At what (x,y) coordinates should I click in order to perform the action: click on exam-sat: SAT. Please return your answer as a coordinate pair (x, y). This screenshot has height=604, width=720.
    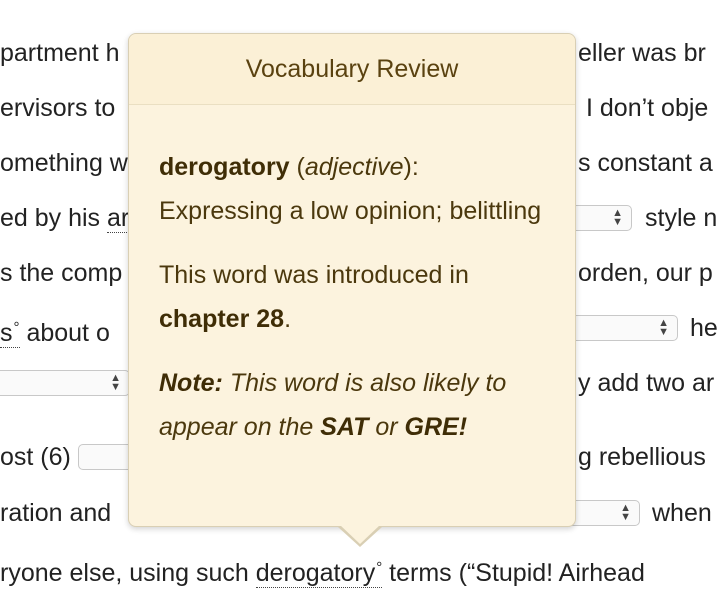
    Looking at the image, I should click on (344, 427).